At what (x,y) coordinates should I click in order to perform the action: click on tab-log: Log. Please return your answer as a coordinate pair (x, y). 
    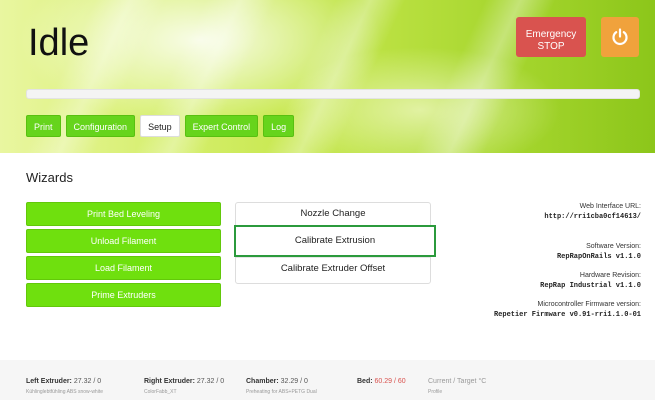
    Looking at the image, I should click on (279, 126).